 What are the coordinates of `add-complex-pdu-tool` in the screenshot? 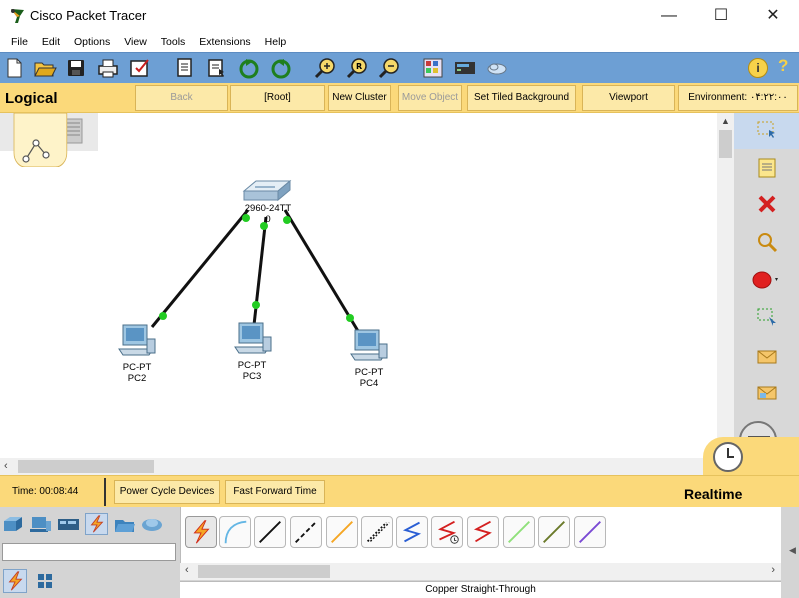 It's located at (766, 393).